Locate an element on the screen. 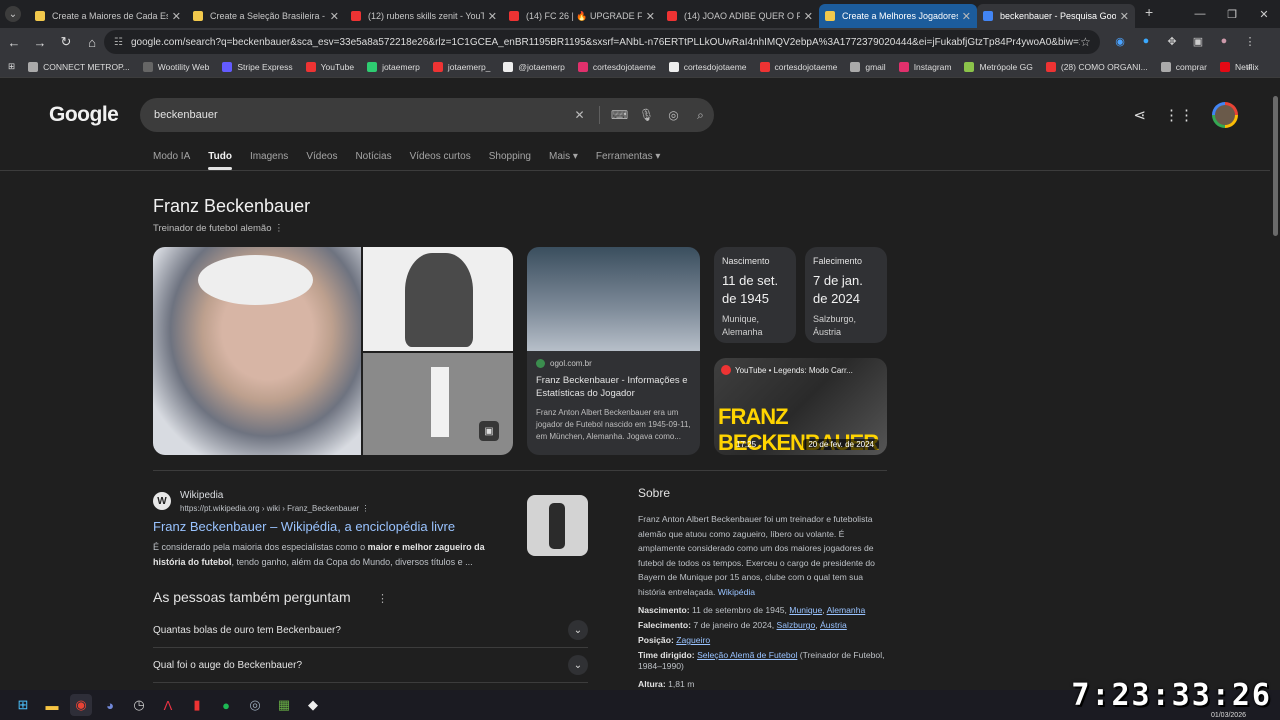 Image resolution: width=1280 pixels, height=720 pixels. reload-icon: ↻ is located at coordinates (66, 42).